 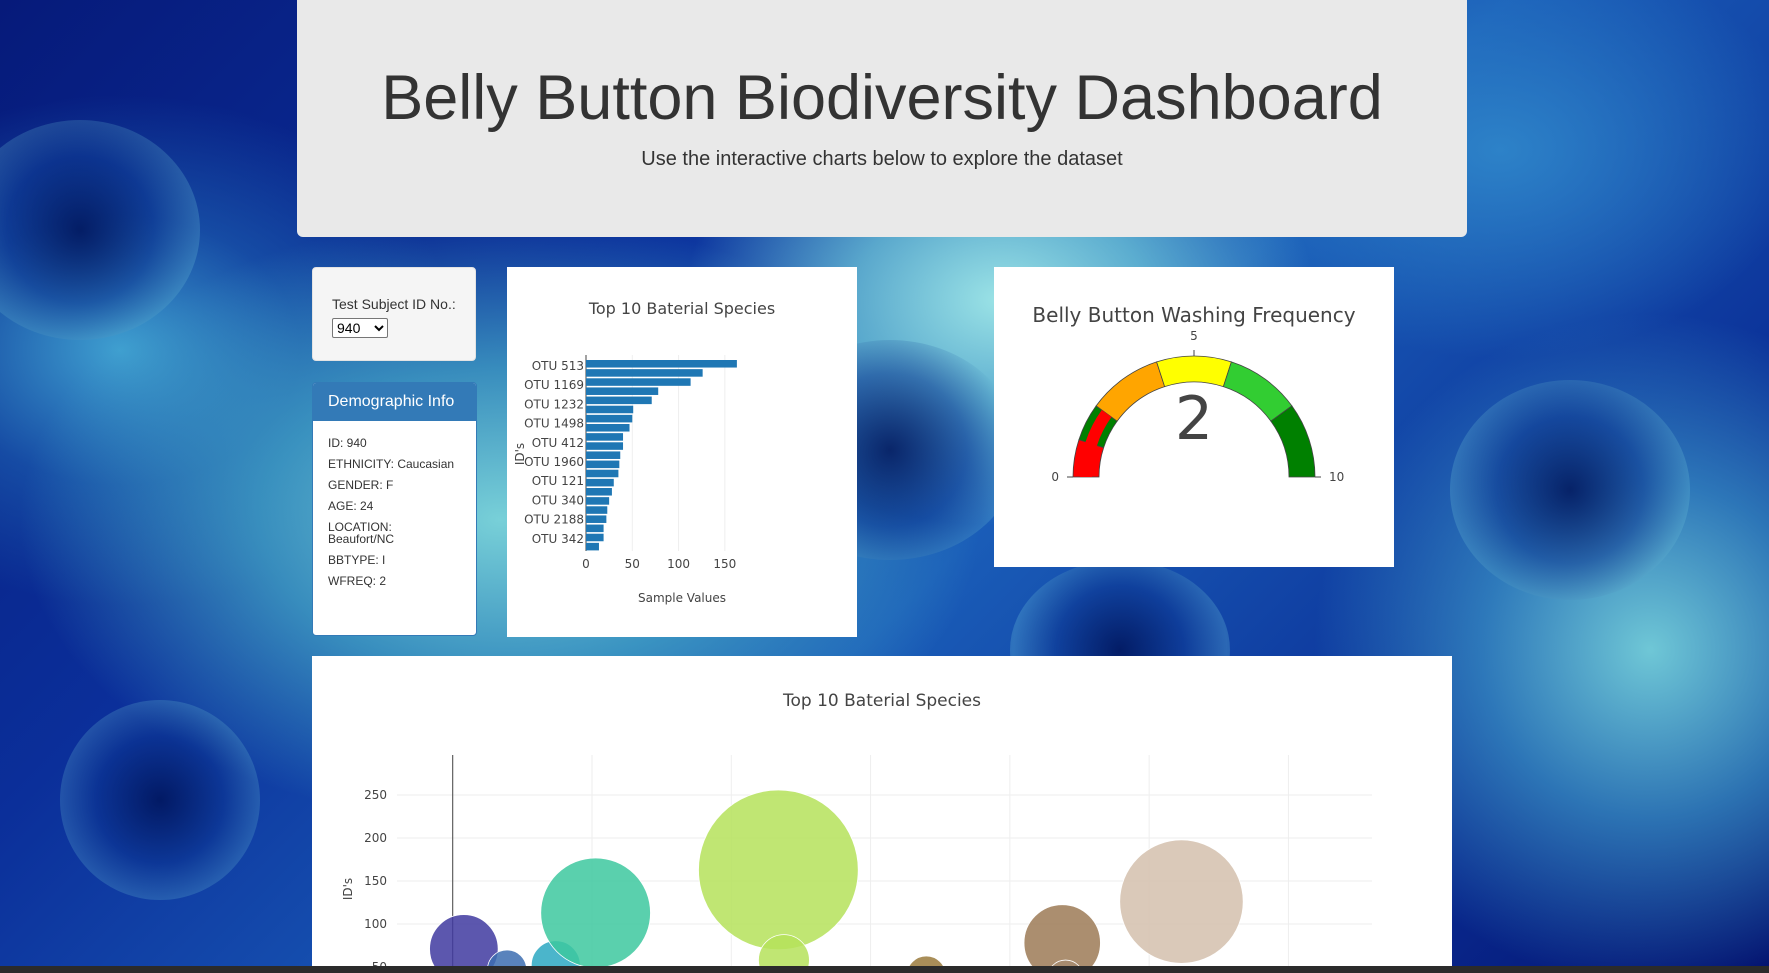 What do you see at coordinates (678, 564) in the screenshot?
I see `bar-x-tick-label: 100` at bounding box center [678, 564].